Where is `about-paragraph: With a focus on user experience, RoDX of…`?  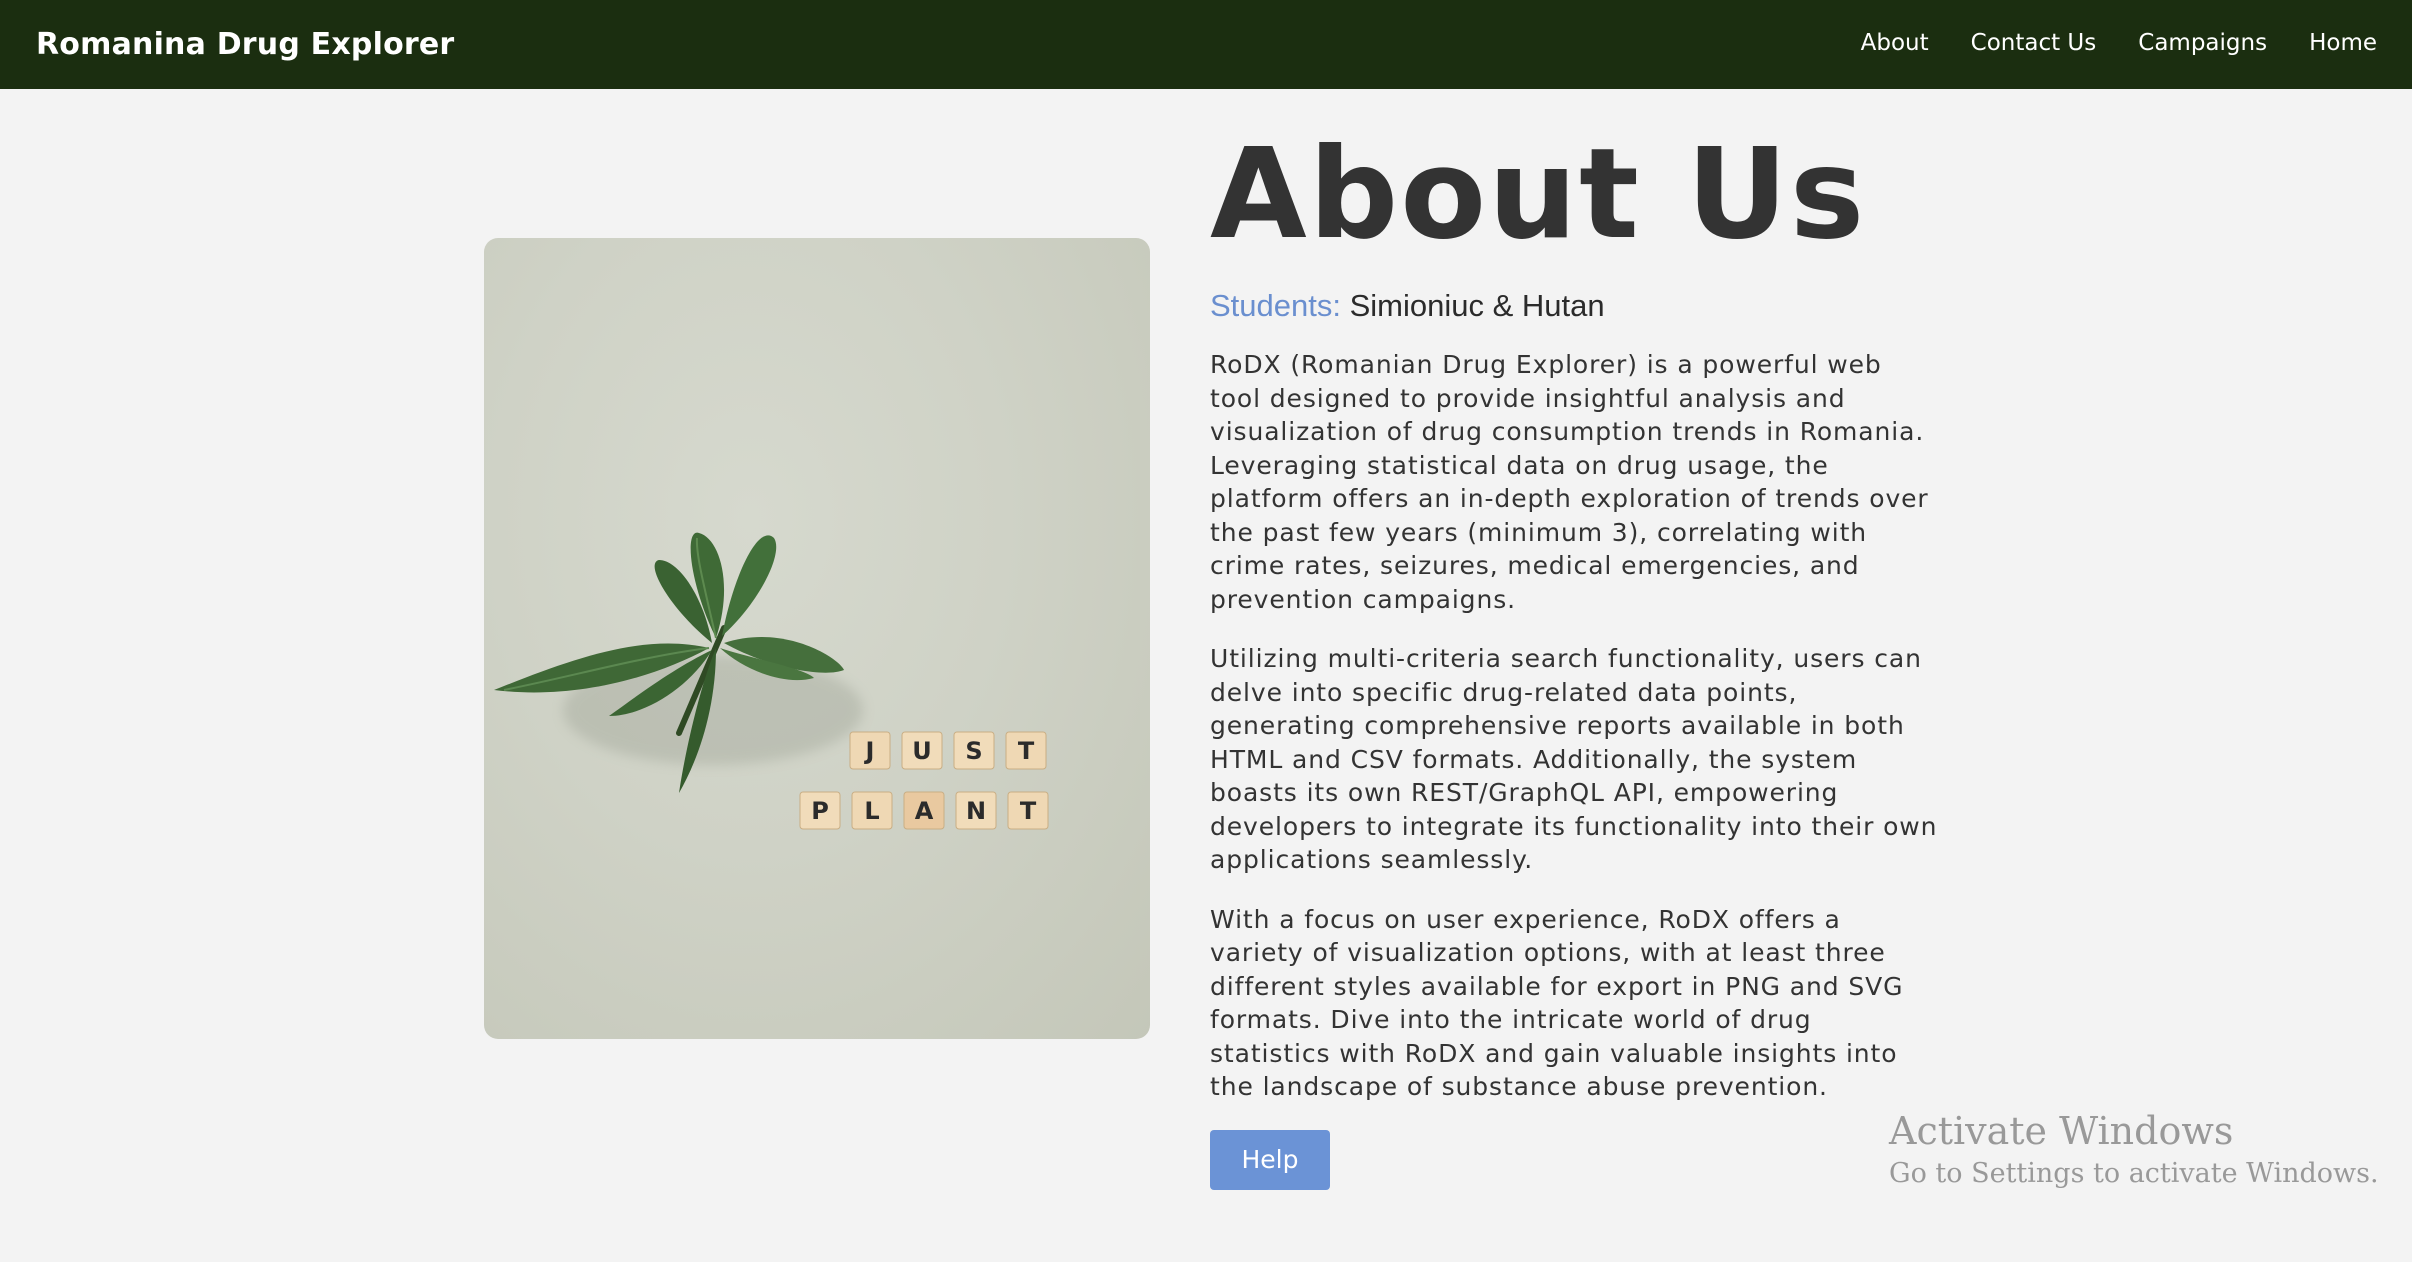 about-paragraph: With a focus on user experience, RoDX of… is located at coordinates (1557, 1003).